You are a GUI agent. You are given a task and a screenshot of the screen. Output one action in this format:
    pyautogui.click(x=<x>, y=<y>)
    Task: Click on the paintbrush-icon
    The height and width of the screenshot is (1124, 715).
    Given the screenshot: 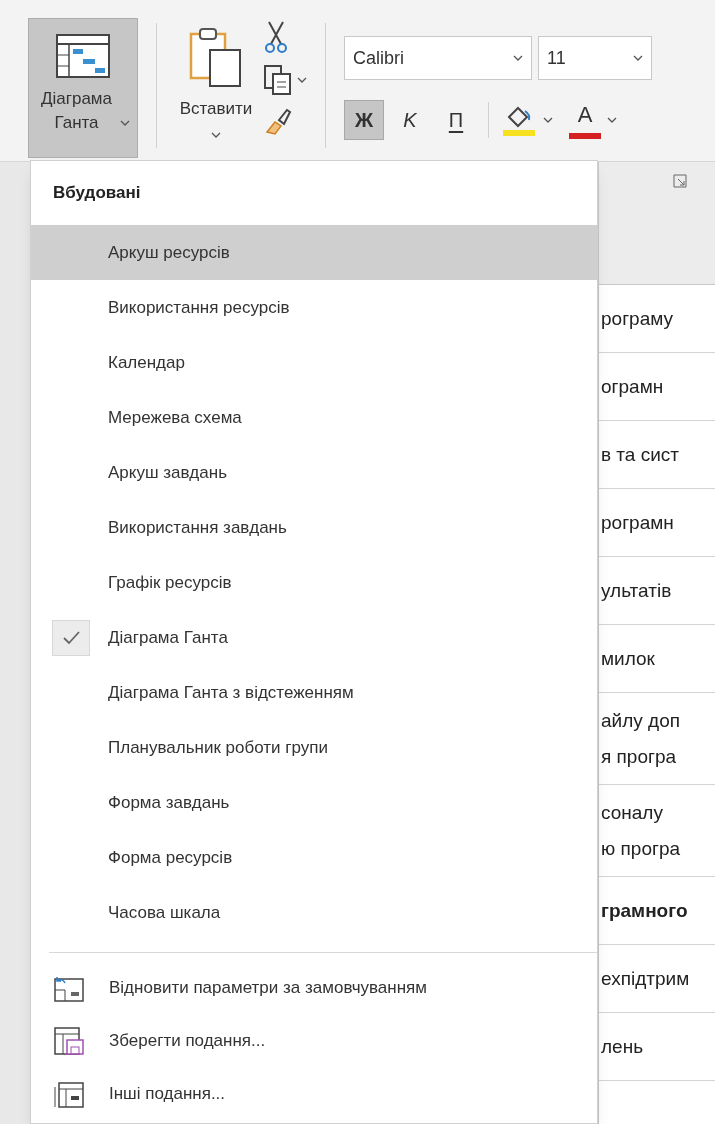 What is the action you would take?
    pyautogui.click(x=278, y=121)
    